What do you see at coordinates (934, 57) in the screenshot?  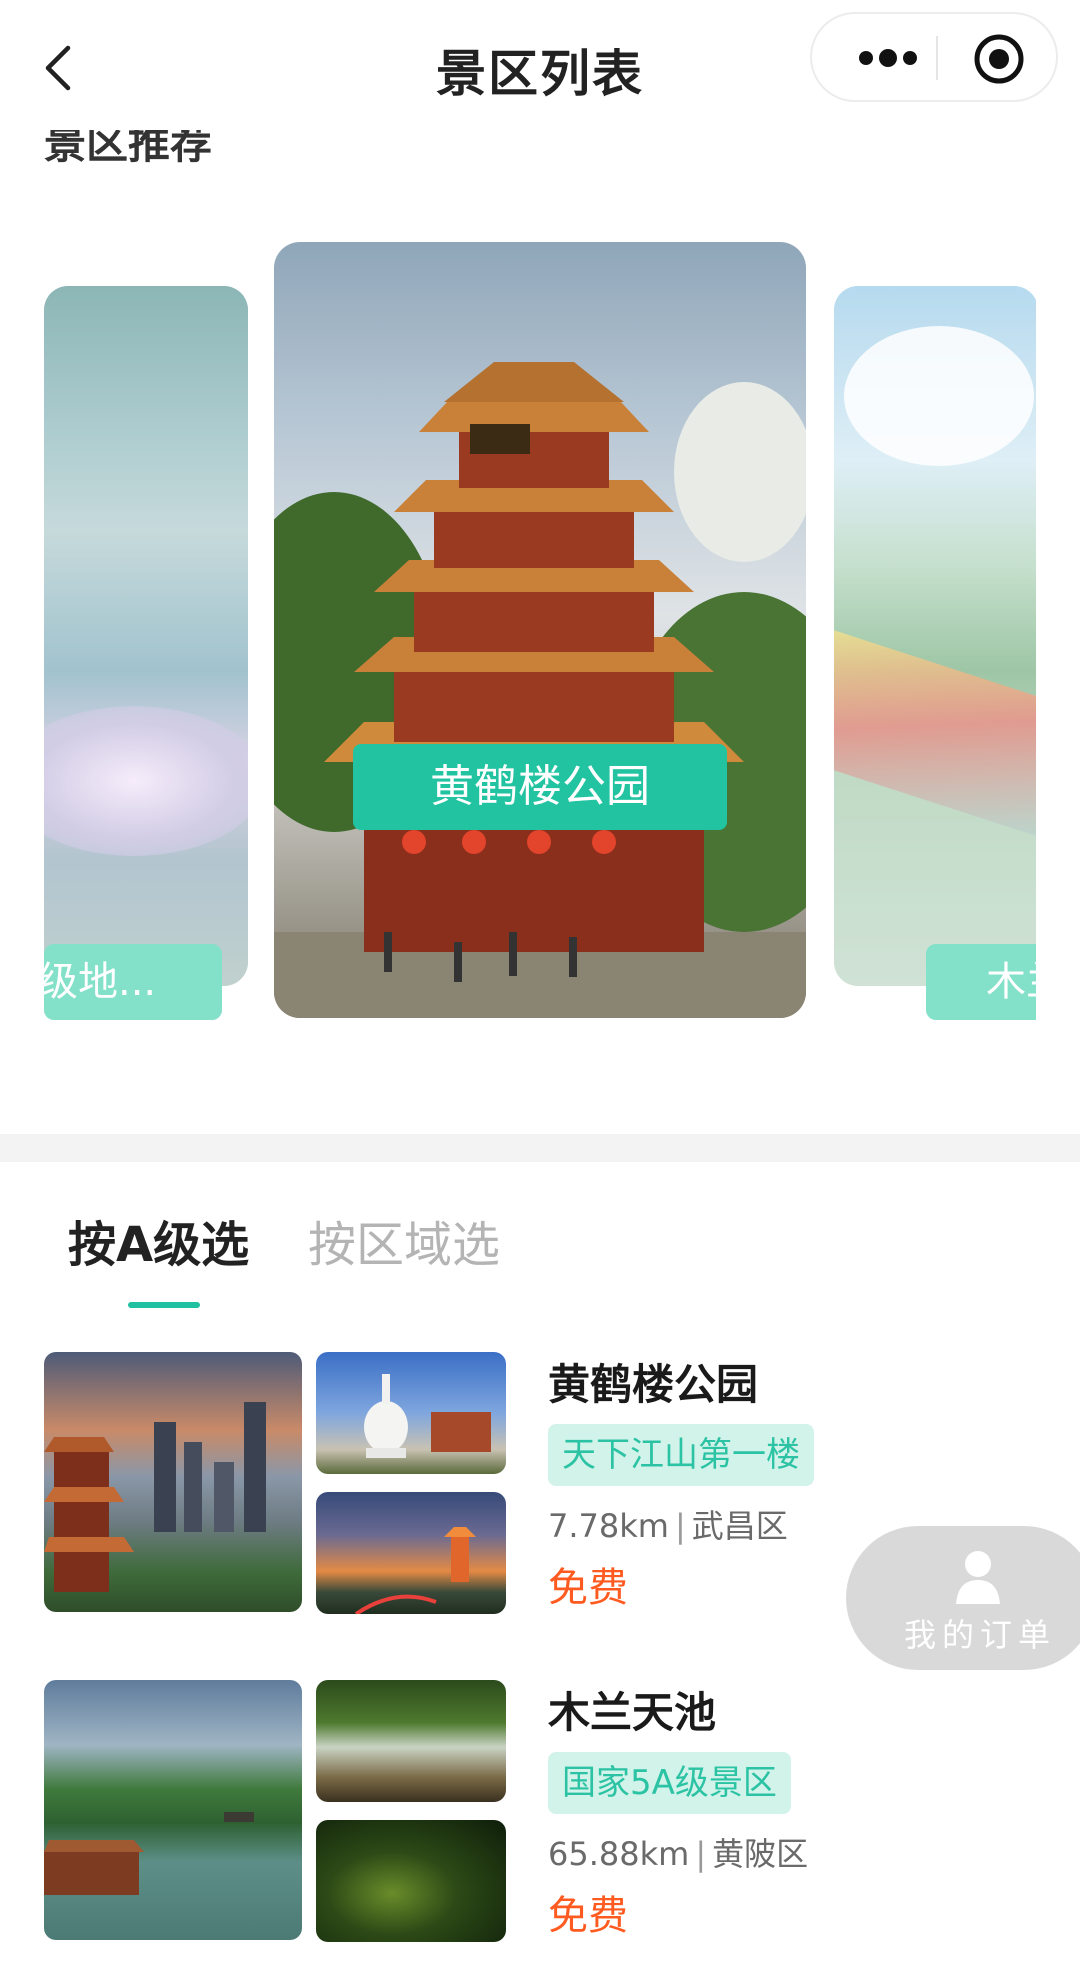 I see `mini-program-capsule` at bounding box center [934, 57].